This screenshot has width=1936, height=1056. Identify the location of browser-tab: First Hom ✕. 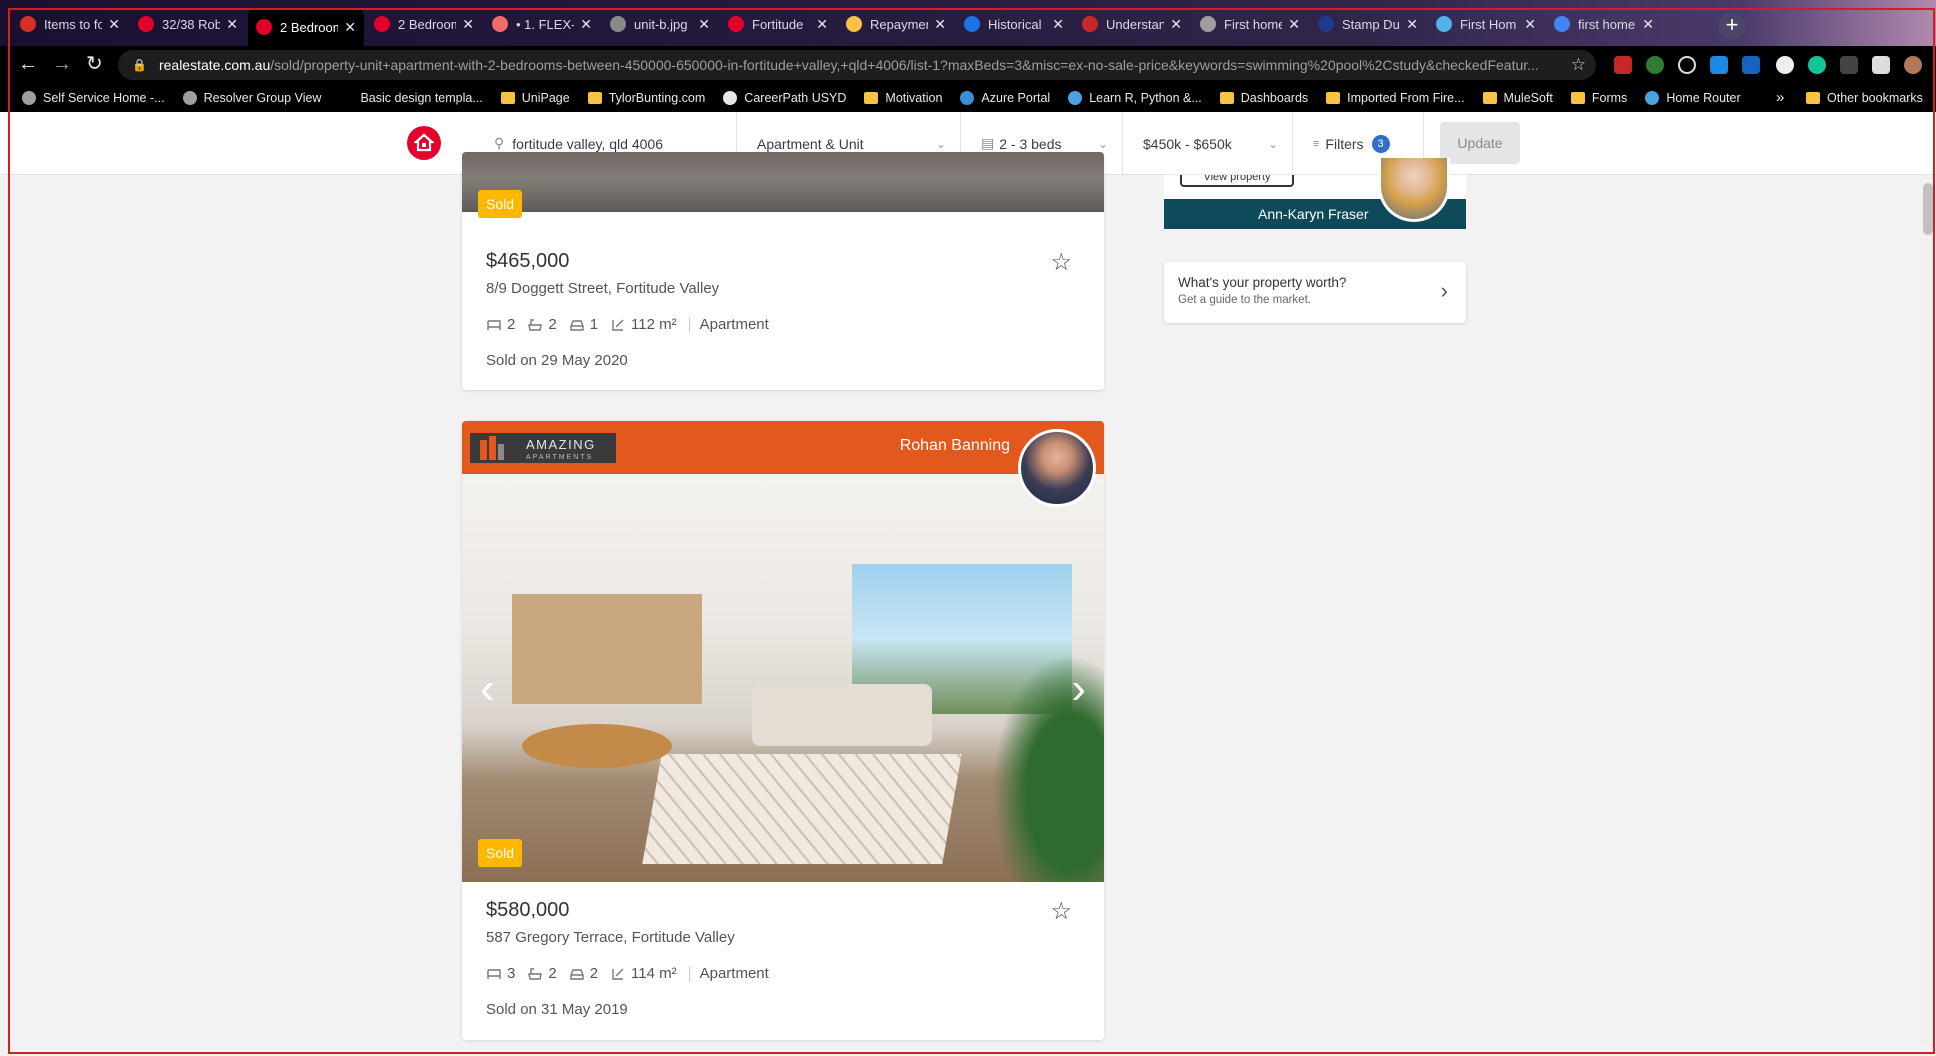
(1486, 24).